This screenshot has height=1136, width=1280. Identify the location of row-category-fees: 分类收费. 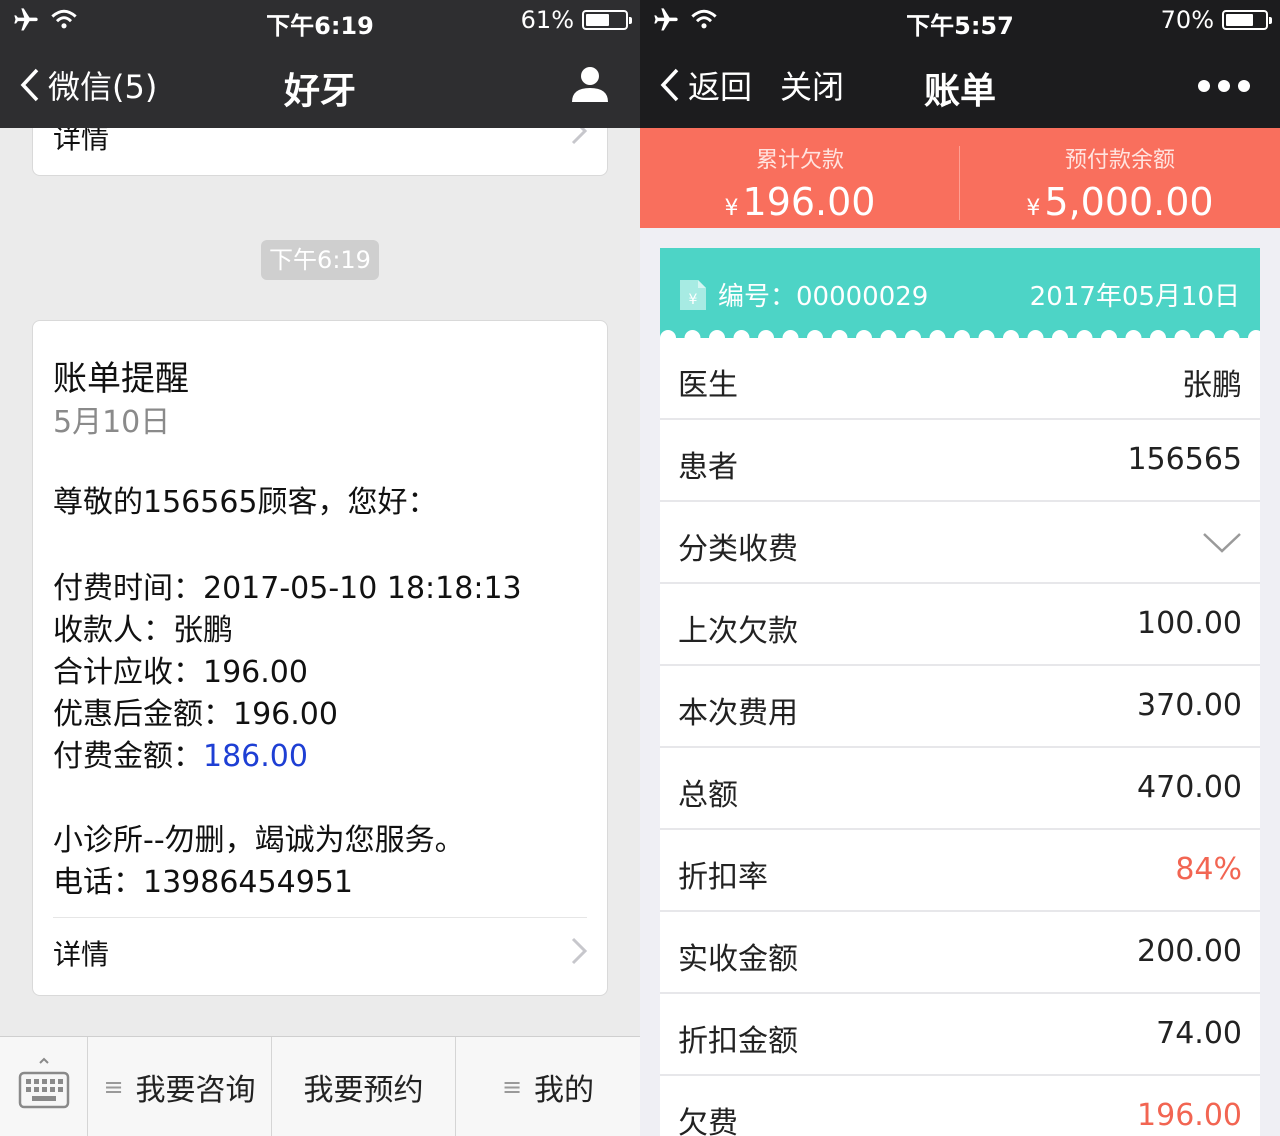
(960, 543).